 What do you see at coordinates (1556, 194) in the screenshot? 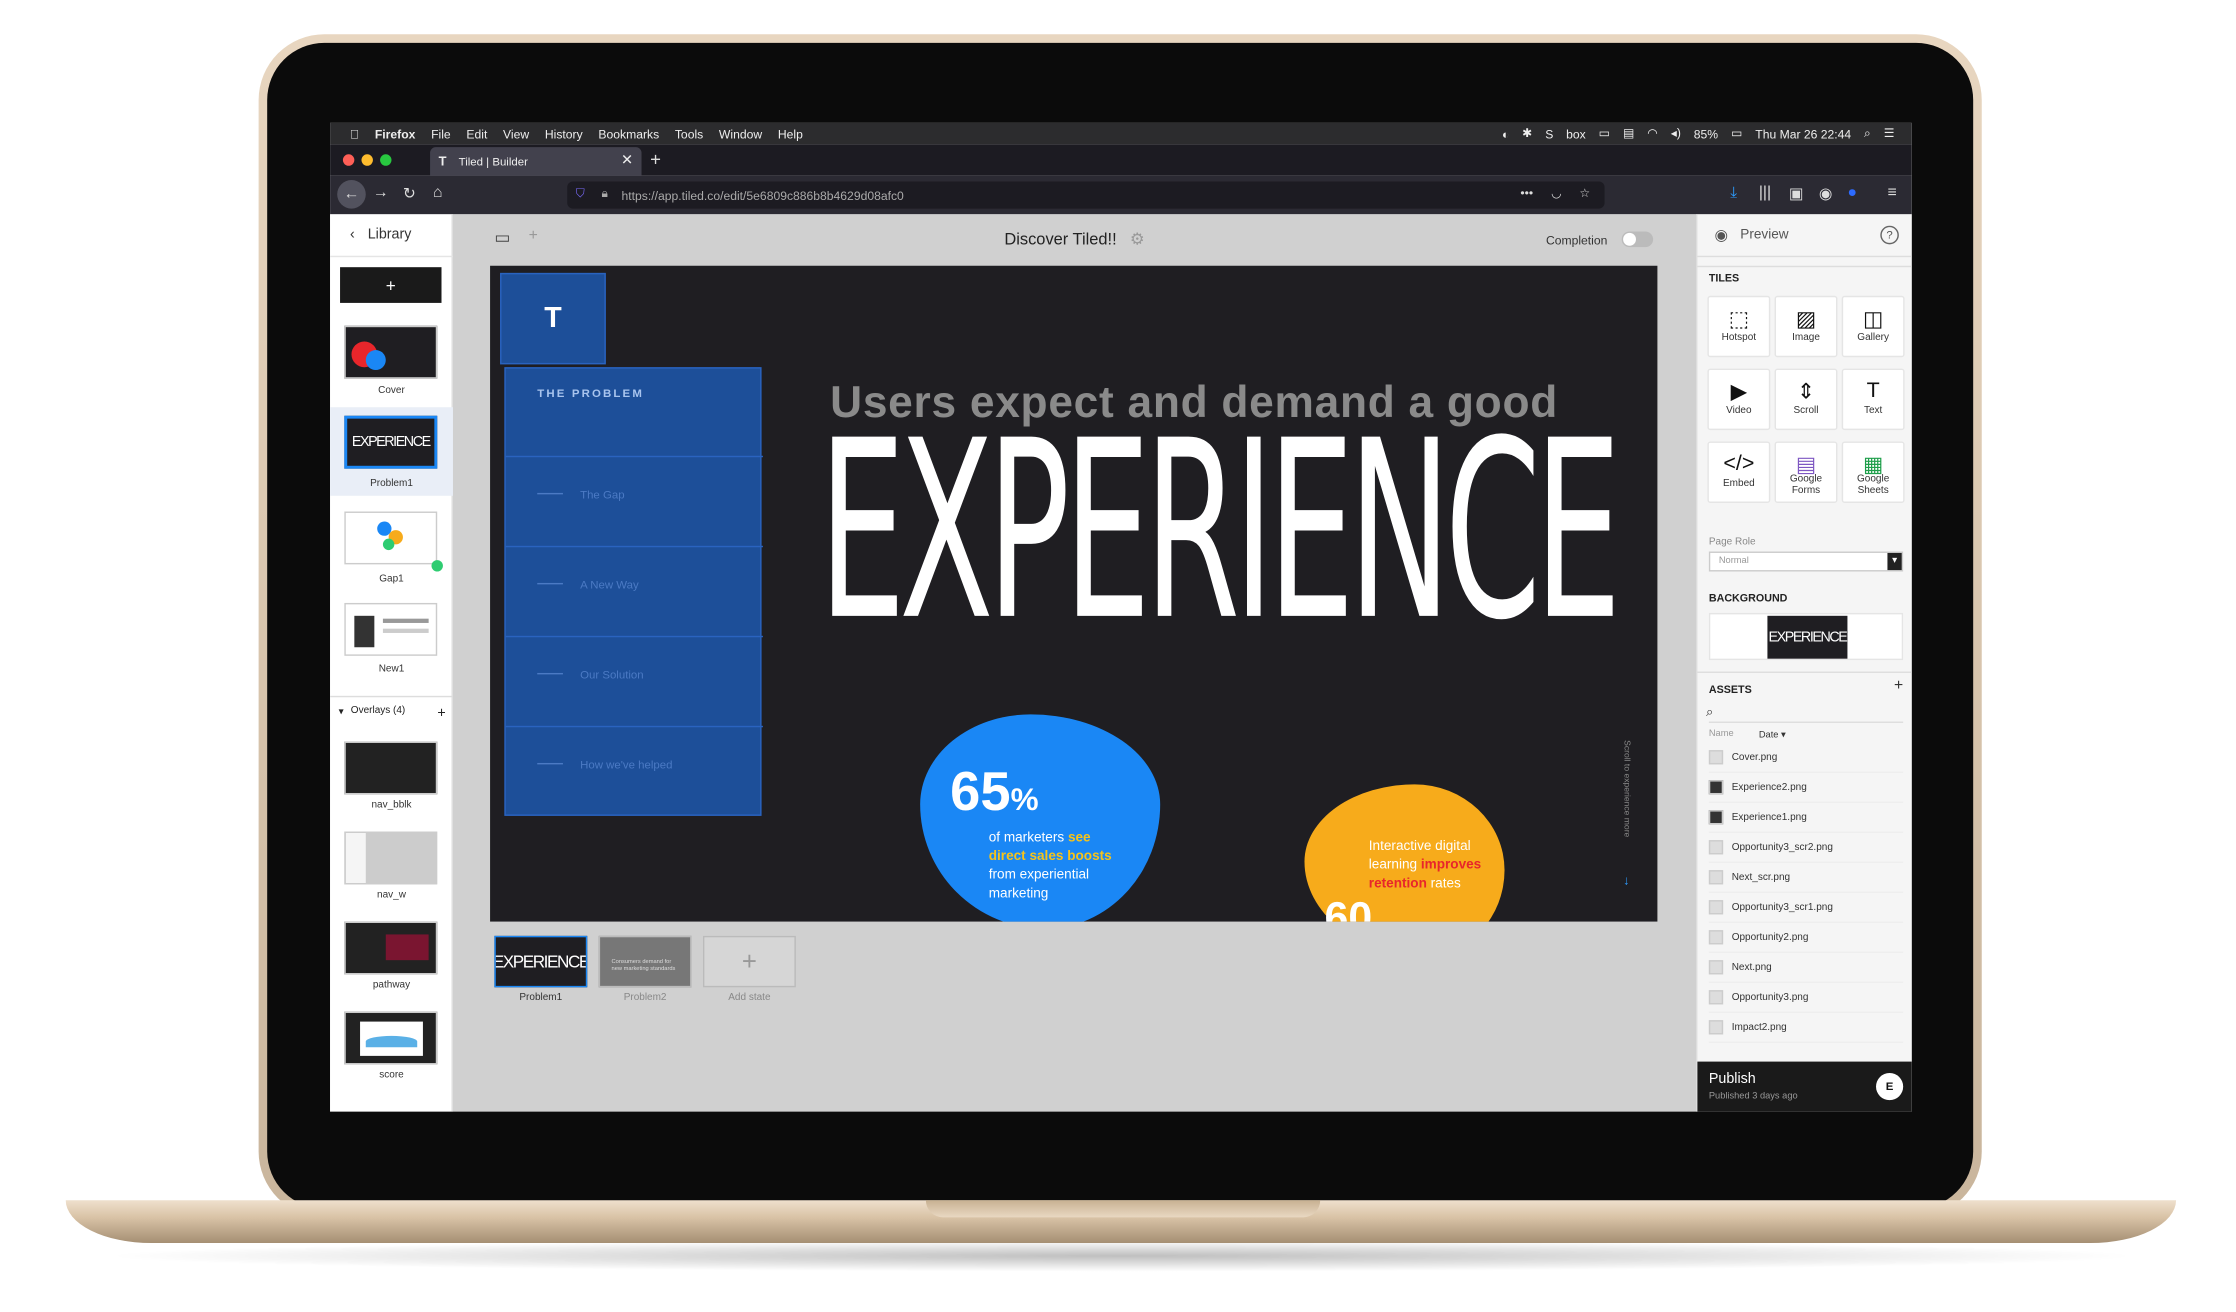
I see `pocket-icon: ◡` at bounding box center [1556, 194].